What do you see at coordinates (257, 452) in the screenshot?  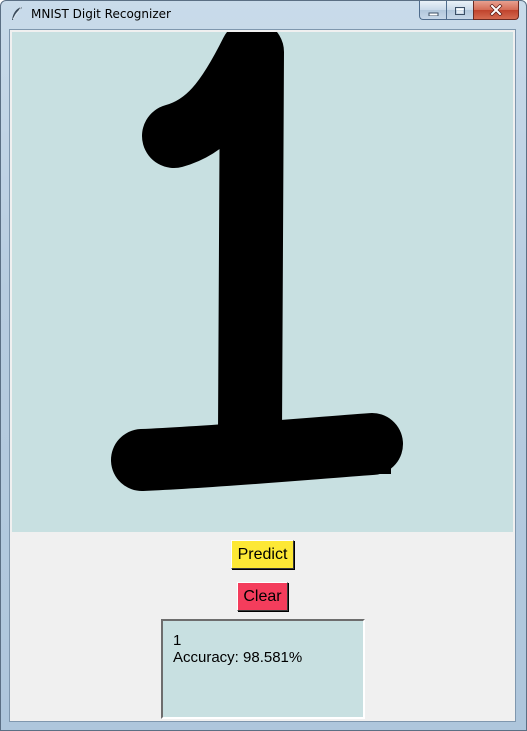 I see `digit-stroke-base` at bounding box center [257, 452].